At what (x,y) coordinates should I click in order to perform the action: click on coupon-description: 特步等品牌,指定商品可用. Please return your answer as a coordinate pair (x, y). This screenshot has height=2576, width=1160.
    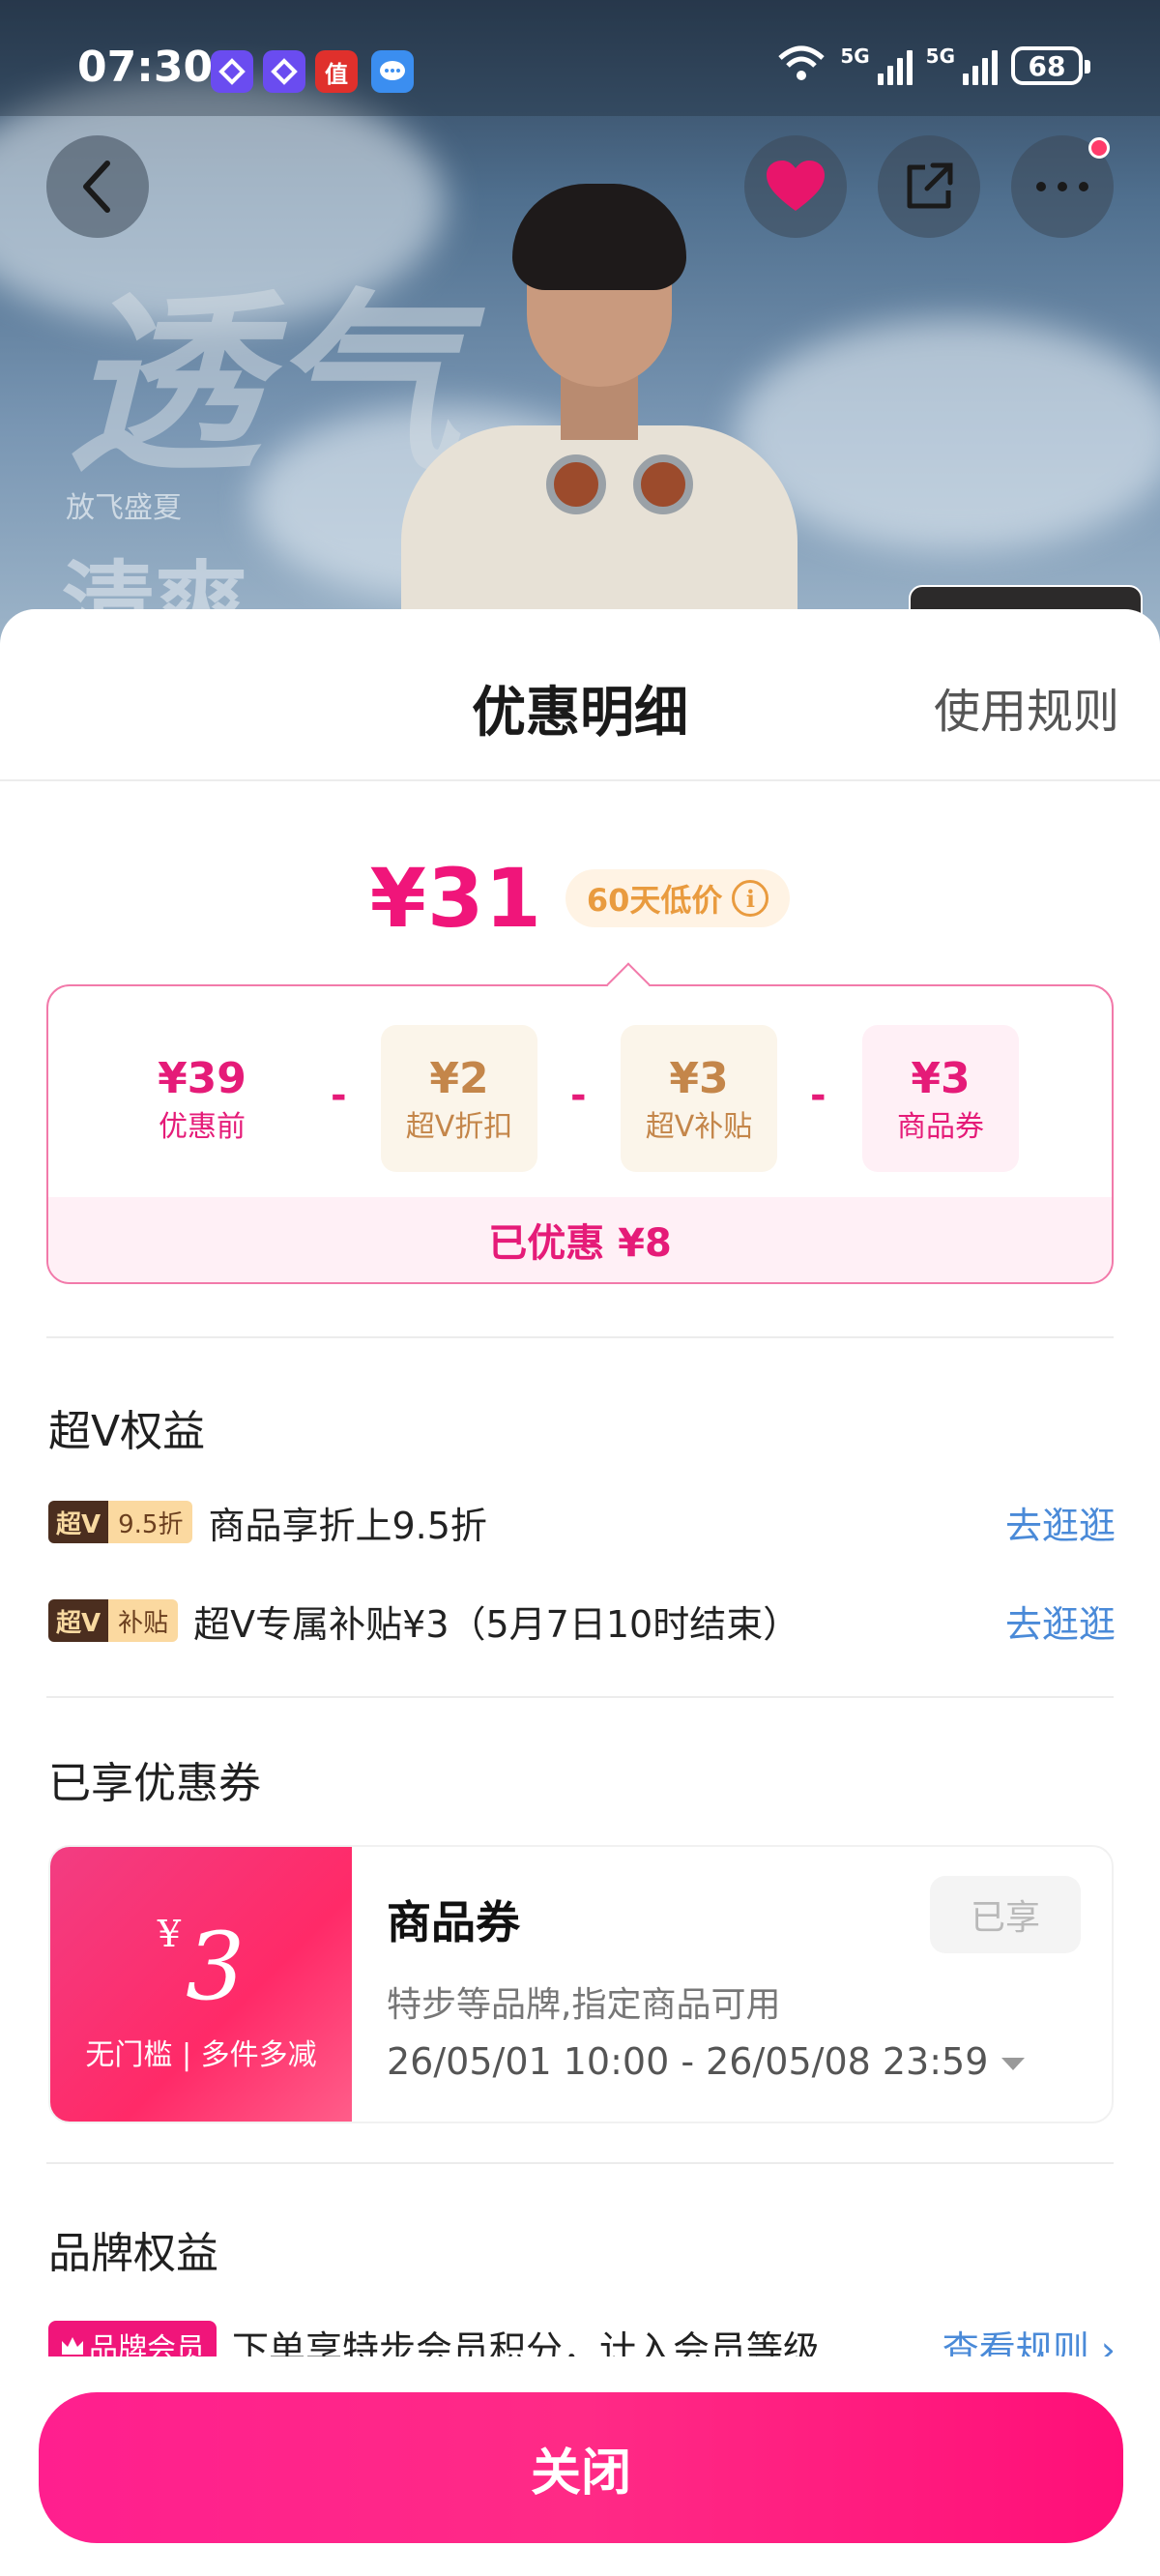
    Looking at the image, I should click on (584, 2005).